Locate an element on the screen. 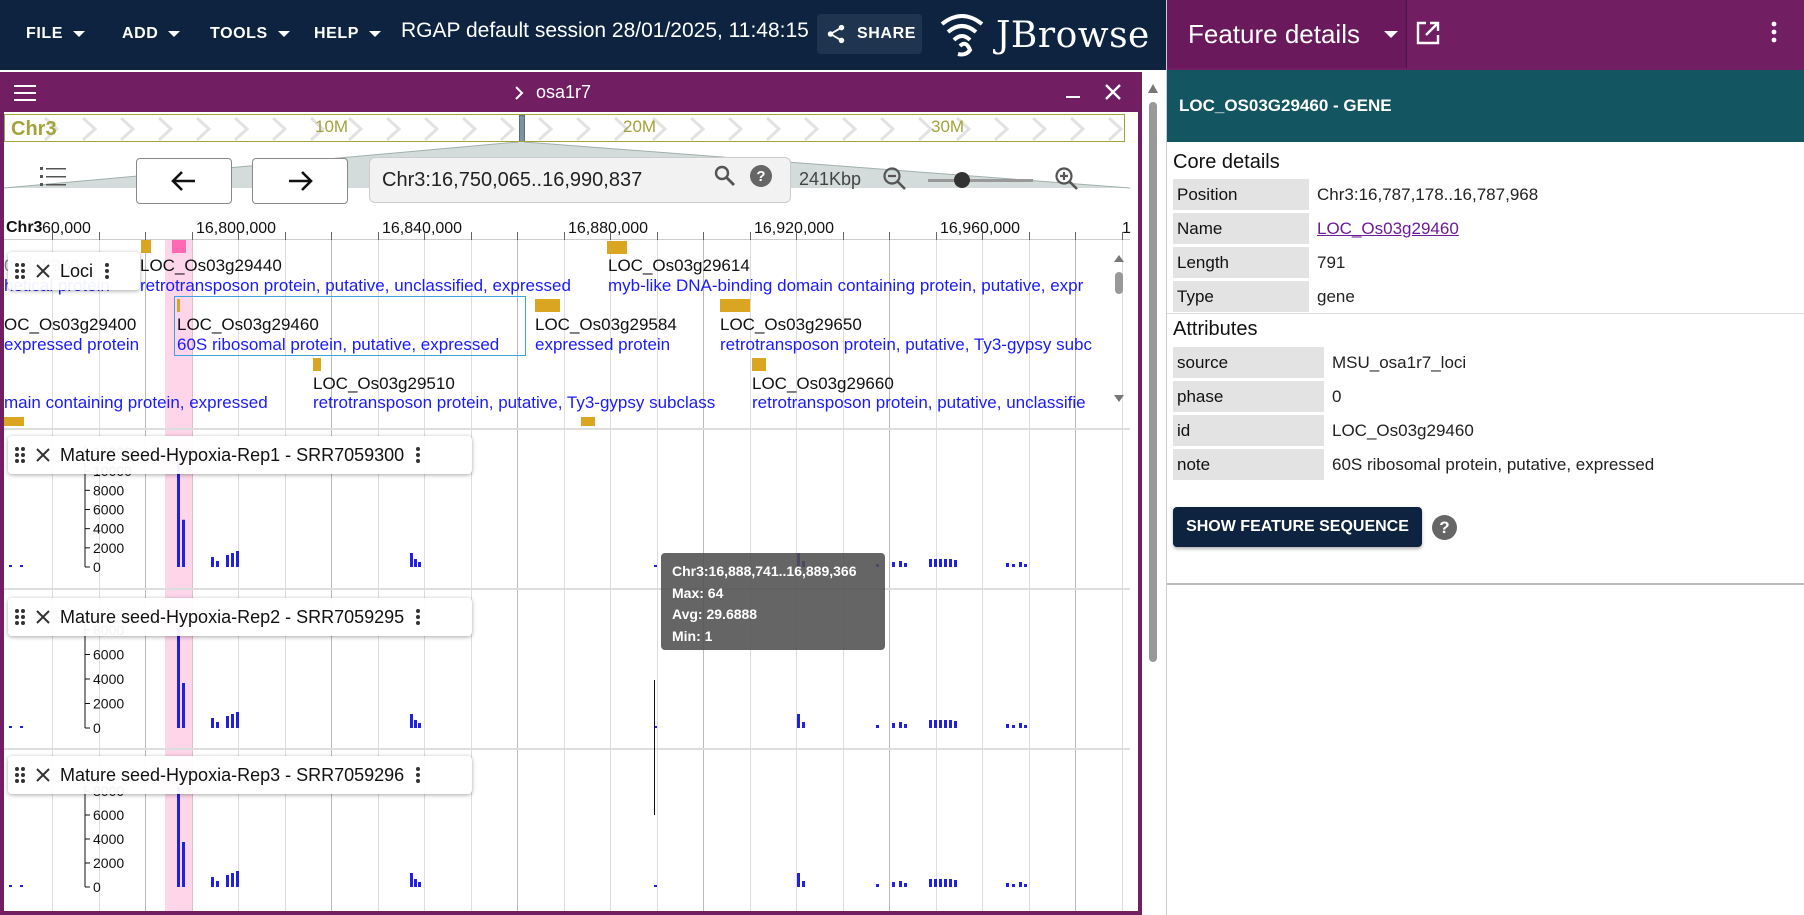 The image size is (1804, 915). feature-name-link: LOC_Os03g29460 is located at coordinates (1384, 229).